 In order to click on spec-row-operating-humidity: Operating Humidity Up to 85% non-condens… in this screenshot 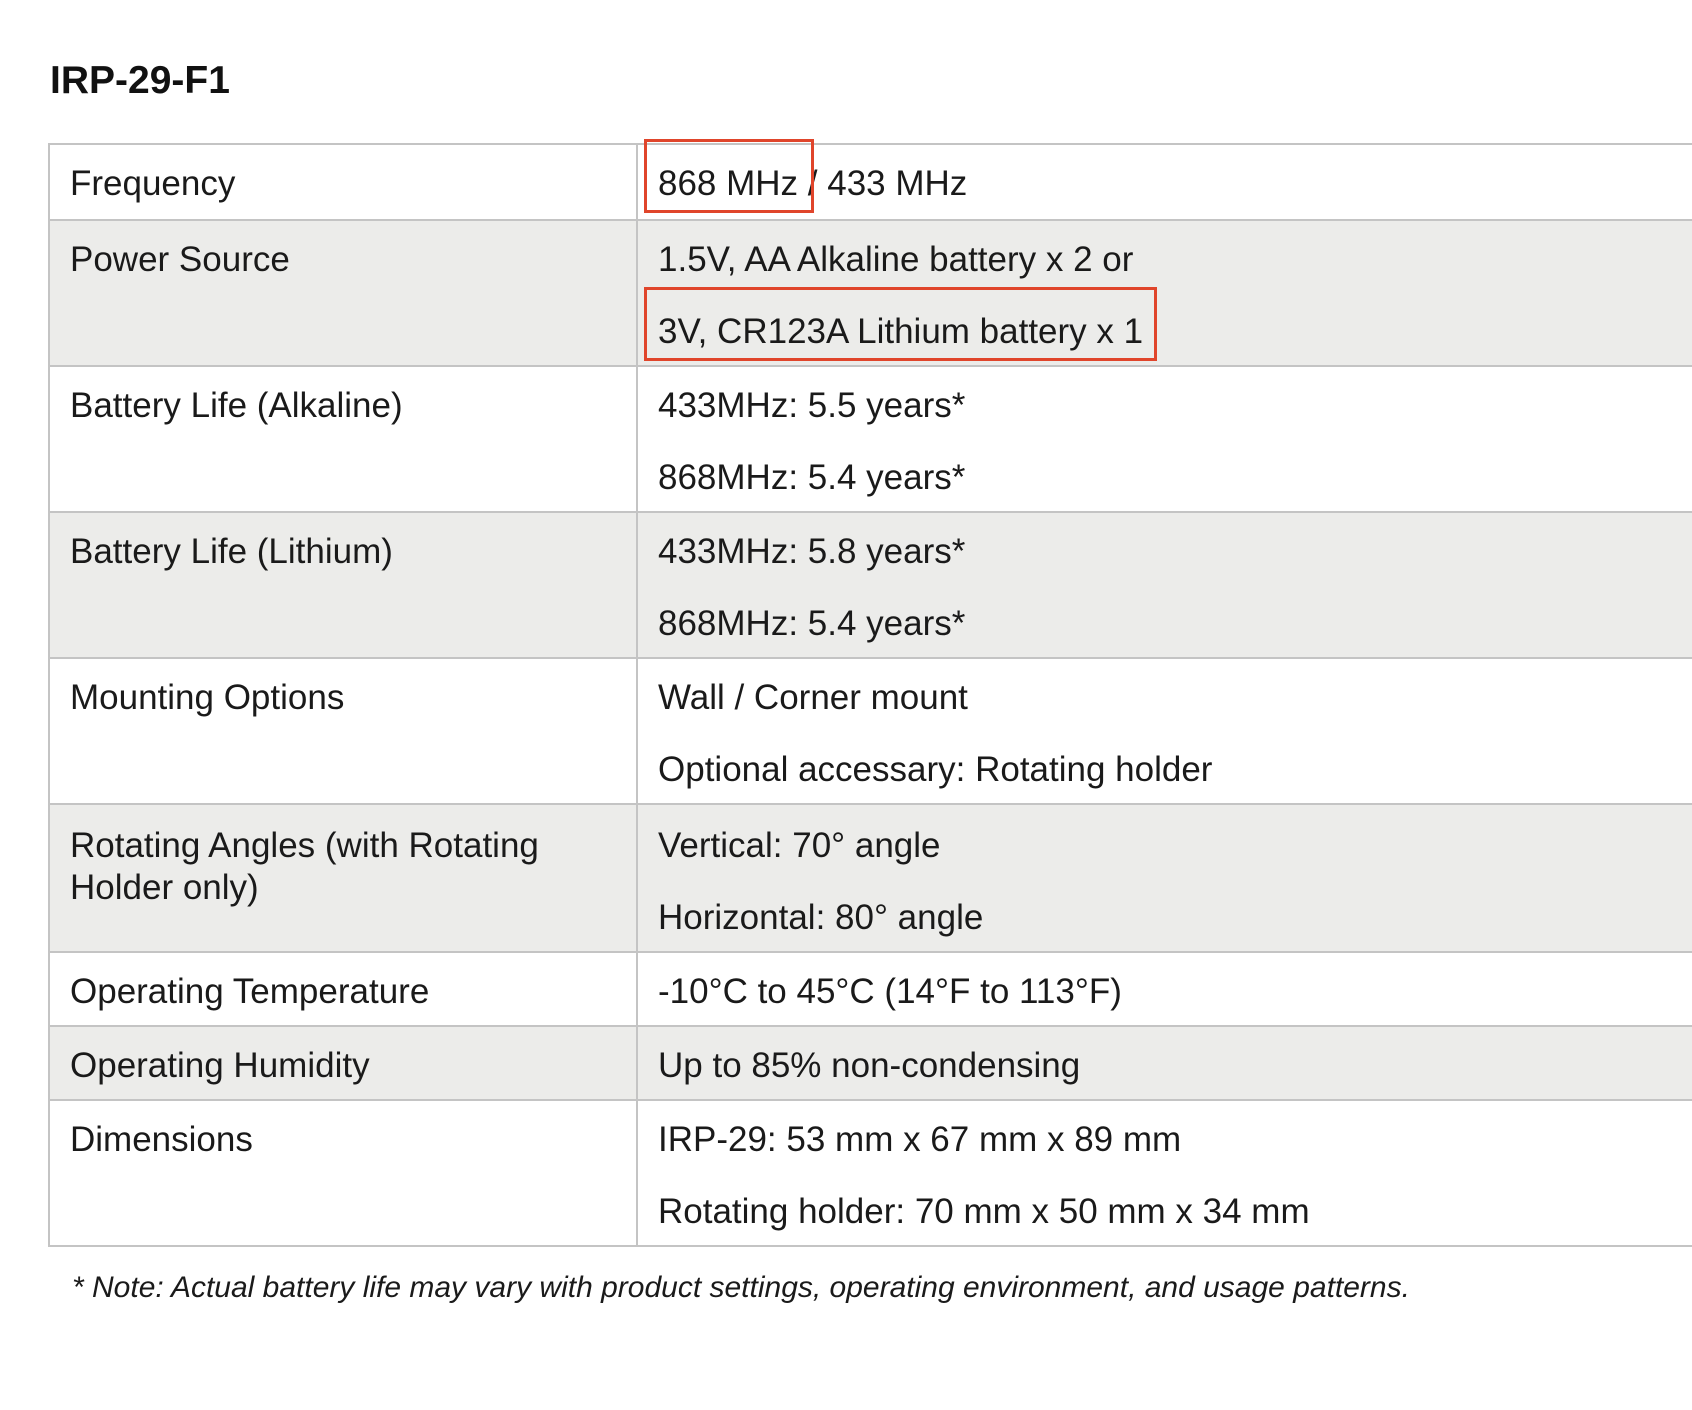, I will do `click(870, 1063)`.